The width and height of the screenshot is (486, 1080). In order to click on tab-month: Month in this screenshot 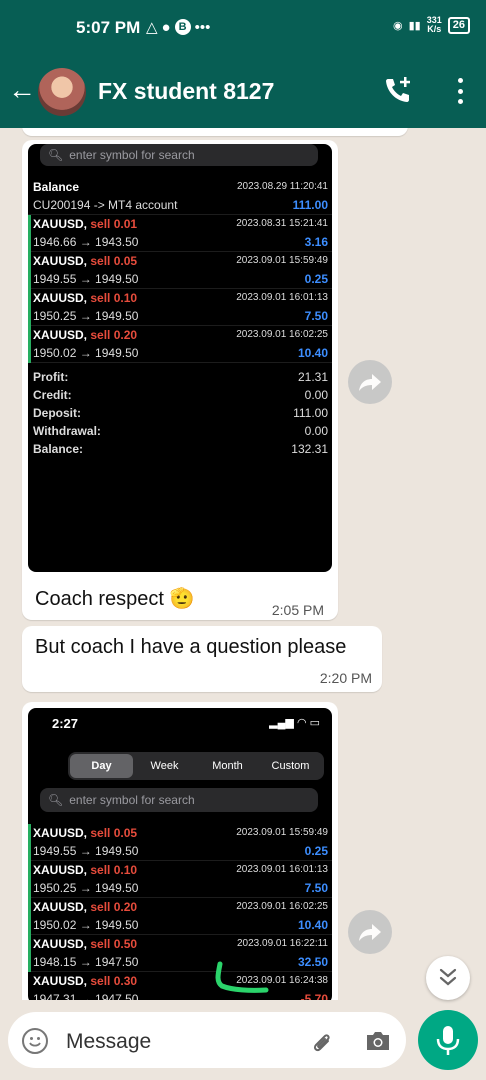, I will do `click(227, 766)`.